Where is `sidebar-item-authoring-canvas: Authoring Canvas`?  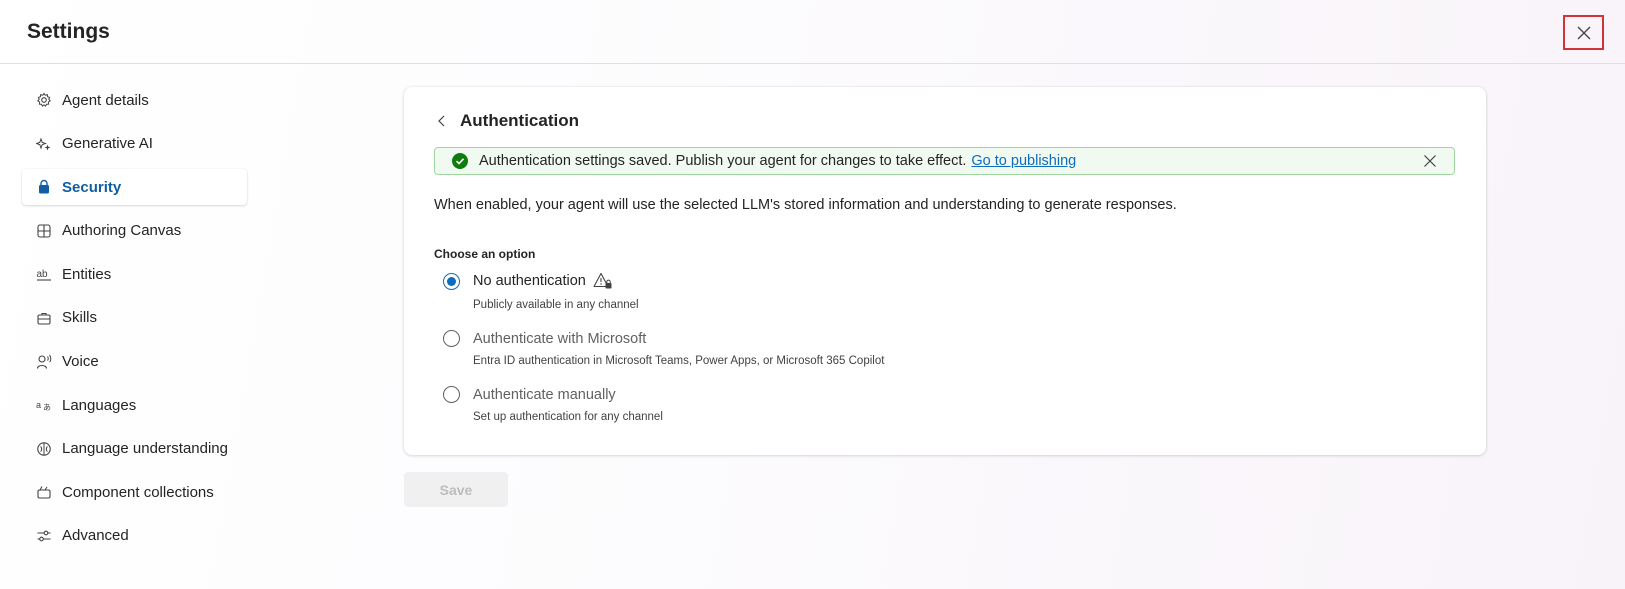
sidebar-item-authoring-canvas: Authoring Canvas is located at coordinates (134, 231).